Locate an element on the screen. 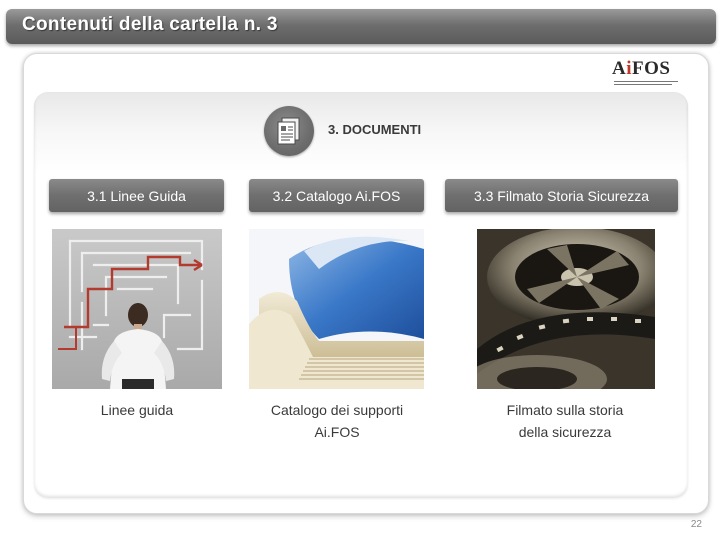  caption-catalogo: Catalogo dei supporti Ai.FOS is located at coordinates (337, 421).